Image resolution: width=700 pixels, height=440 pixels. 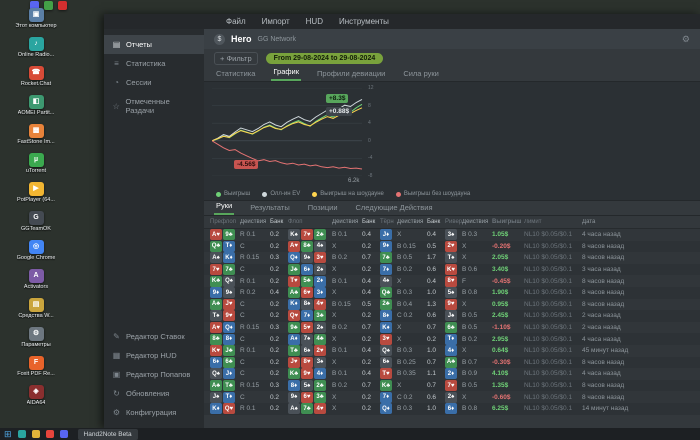 I want to click on river-actions: B 0.9, so click(x=470, y=374).